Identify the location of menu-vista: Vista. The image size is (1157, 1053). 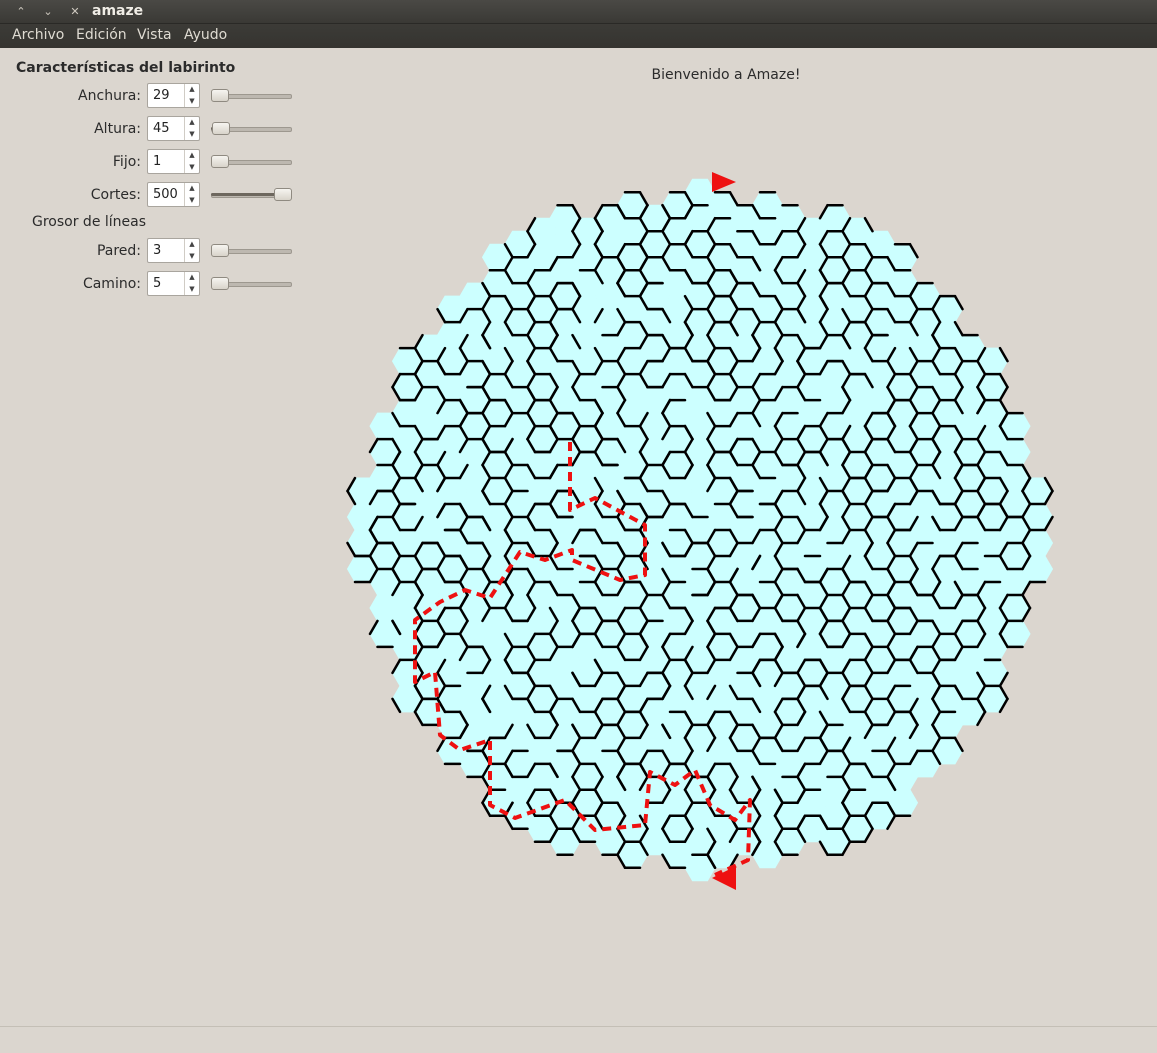
(154, 35).